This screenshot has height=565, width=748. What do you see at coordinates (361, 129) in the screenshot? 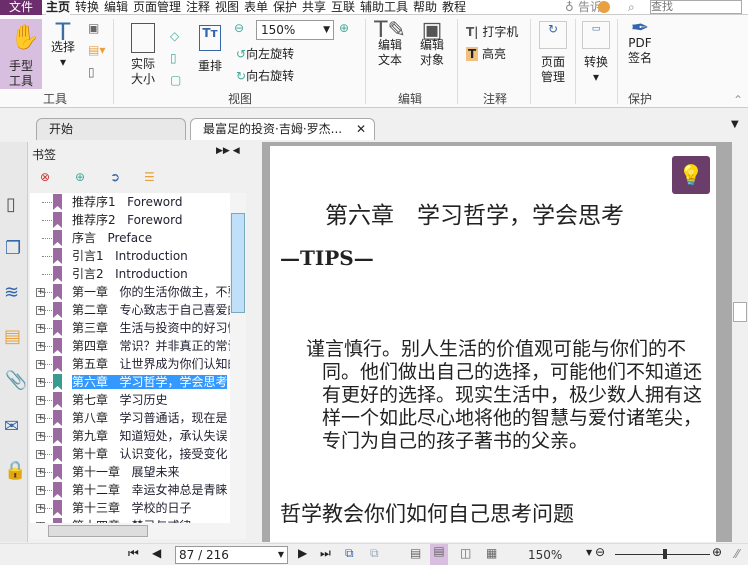
I see `close-icon: ✕` at bounding box center [361, 129].